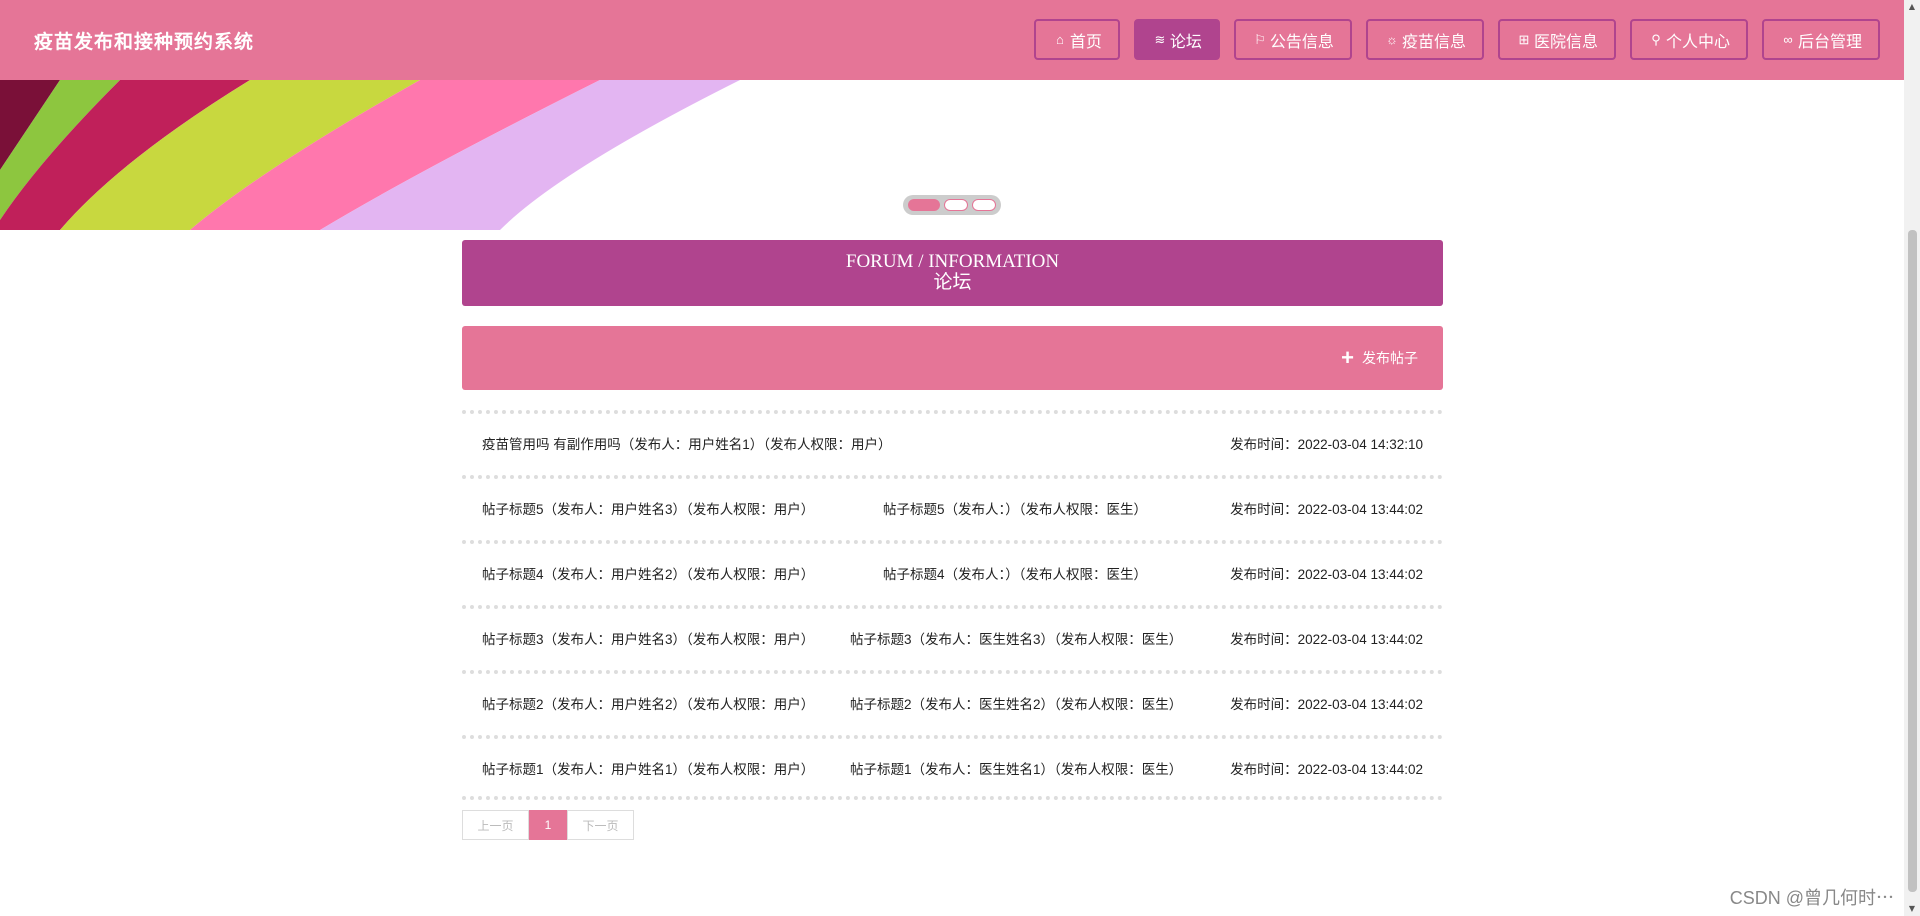 This screenshot has height=916, width=1920. What do you see at coordinates (1811, 898) in the screenshot?
I see `watermark-text: CSDN @曾几何时⋯` at bounding box center [1811, 898].